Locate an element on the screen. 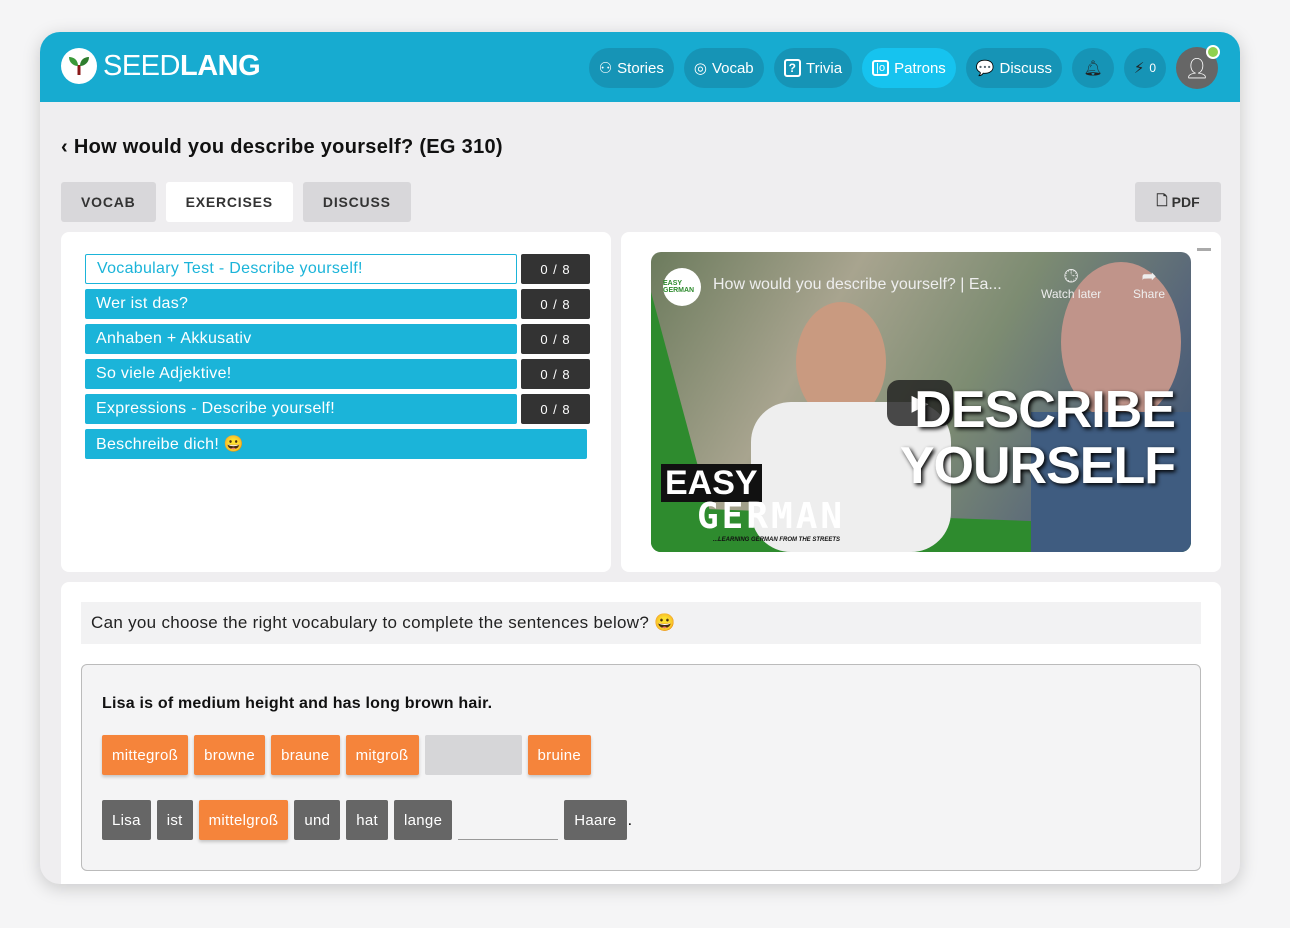 The image size is (1290, 928). avatar: 👤︎ is located at coordinates (1198, 67).